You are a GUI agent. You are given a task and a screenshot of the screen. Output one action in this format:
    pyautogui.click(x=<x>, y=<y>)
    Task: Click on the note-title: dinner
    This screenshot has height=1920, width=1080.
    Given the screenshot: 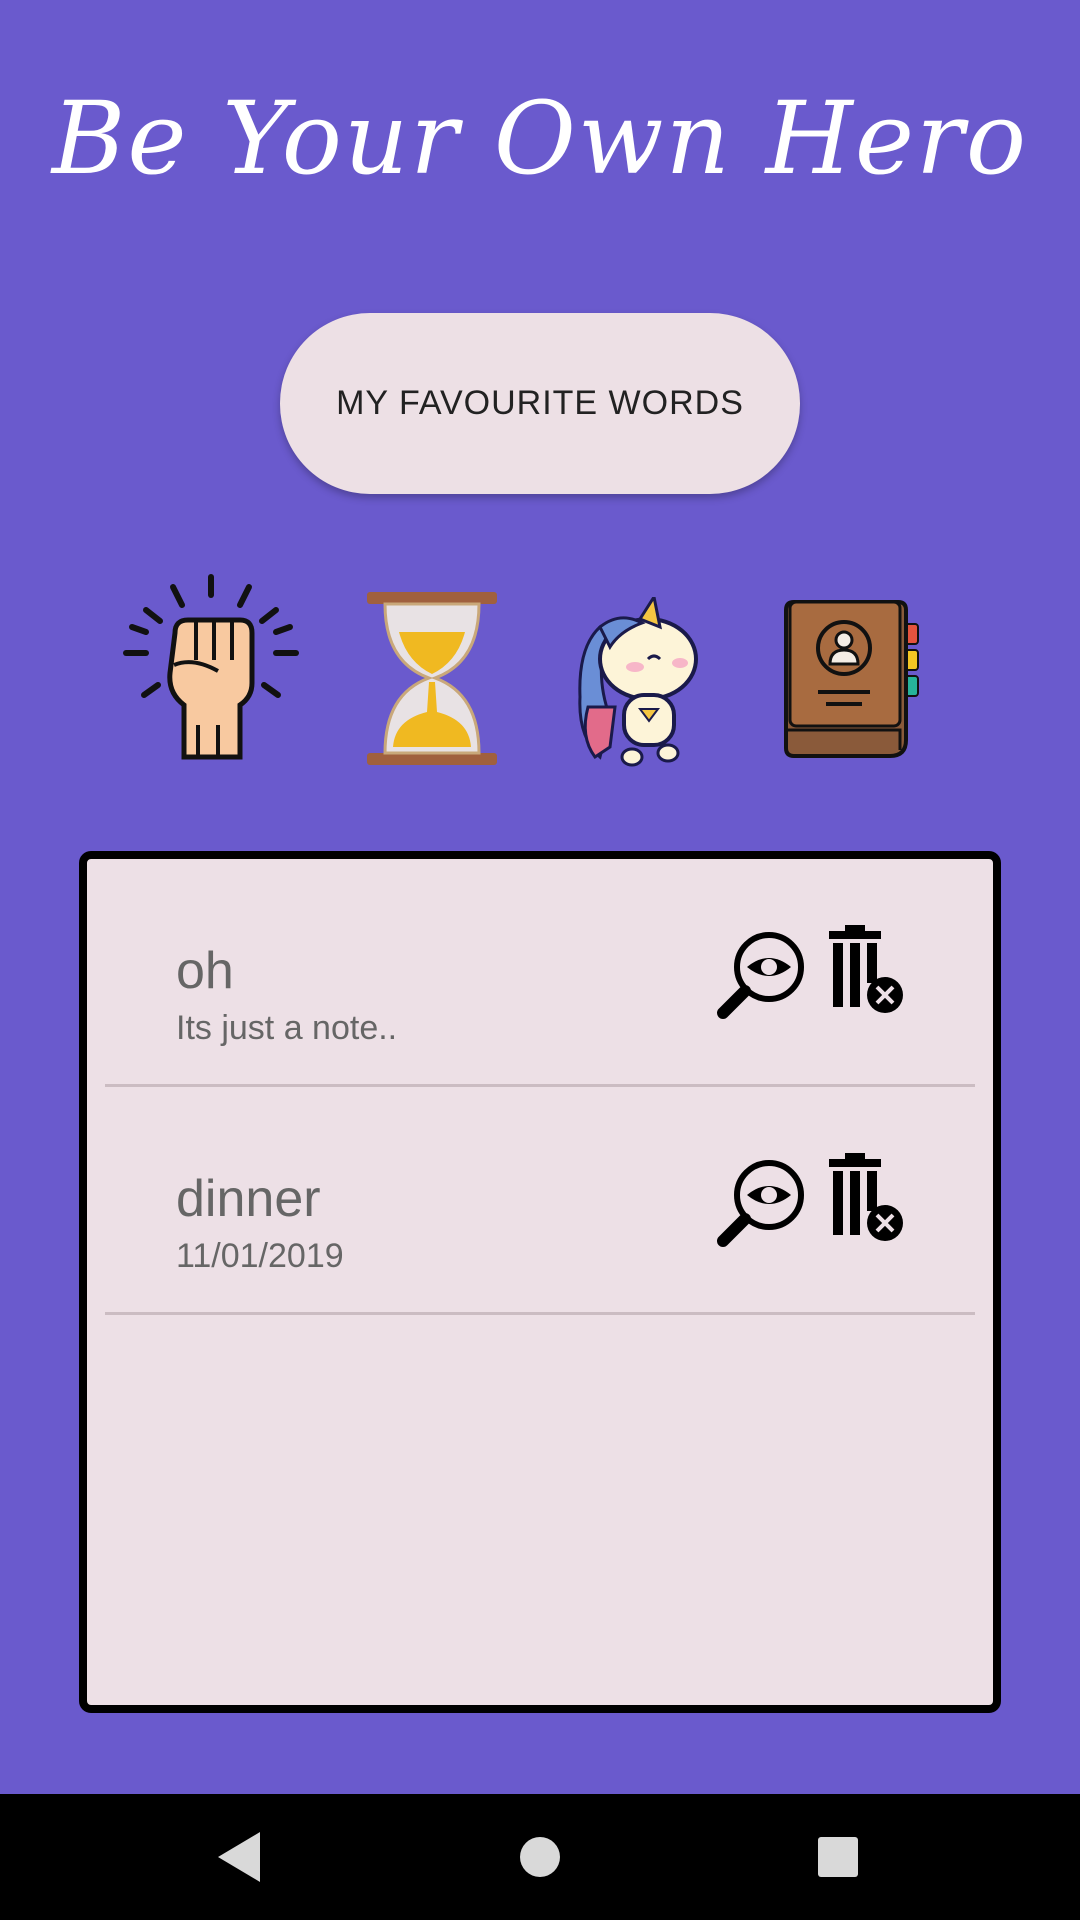 What is the action you would take?
    pyautogui.click(x=248, y=1199)
    